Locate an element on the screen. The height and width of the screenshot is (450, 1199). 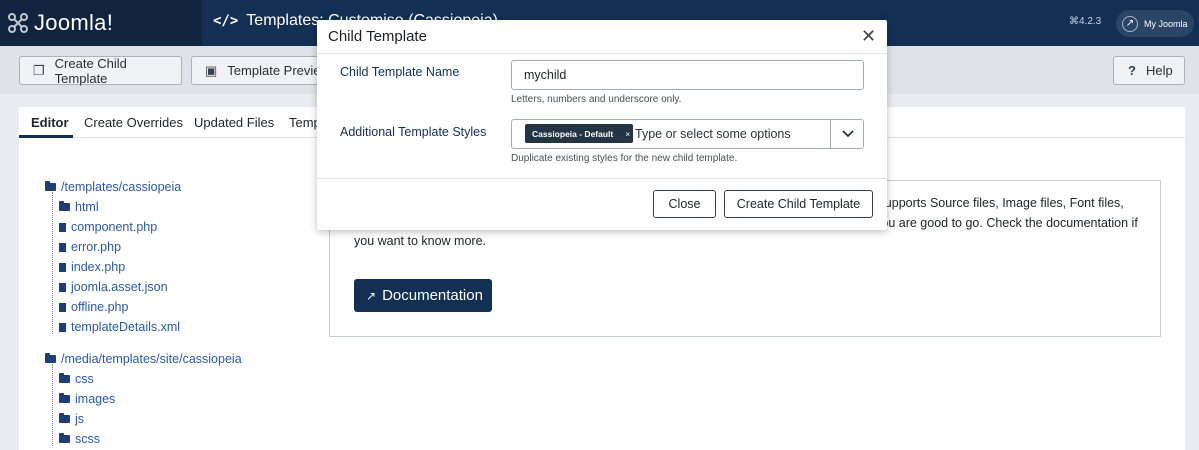
version-label: ⌘4.2.3 is located at coordinates (1085, 21).